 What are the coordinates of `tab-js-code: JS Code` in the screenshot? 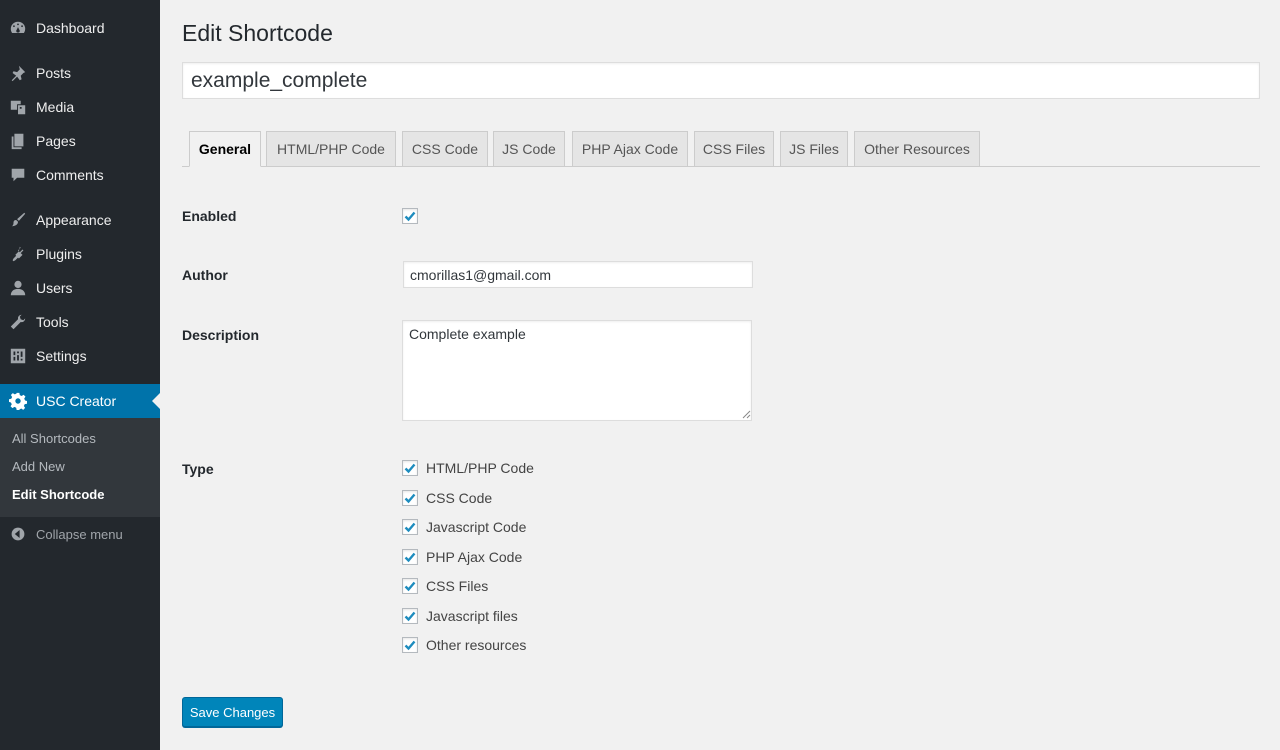 It's located at (529, 149).